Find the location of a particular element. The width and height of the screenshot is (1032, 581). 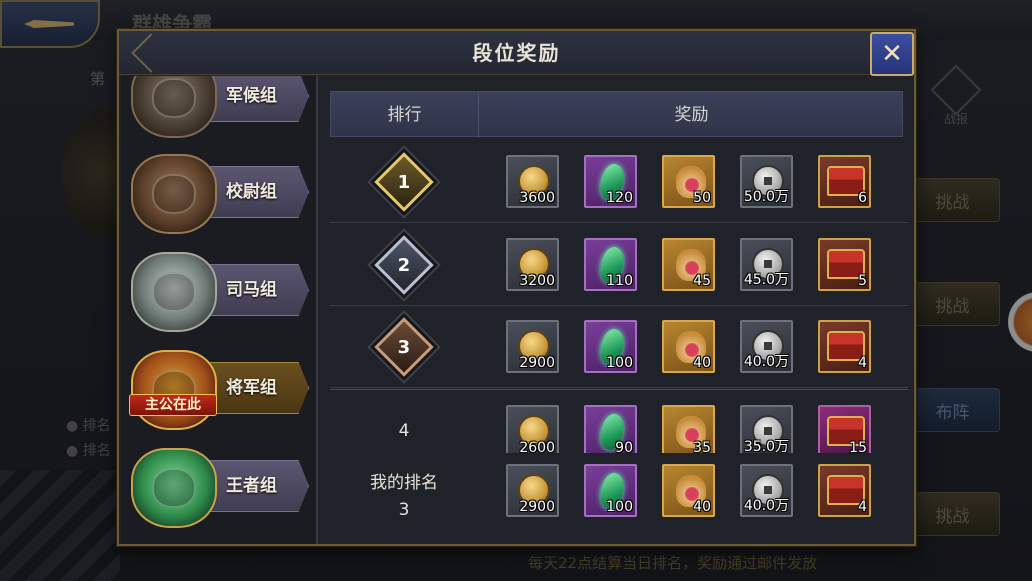

my-rank-value: 3 is located at coordinates (404, 510).